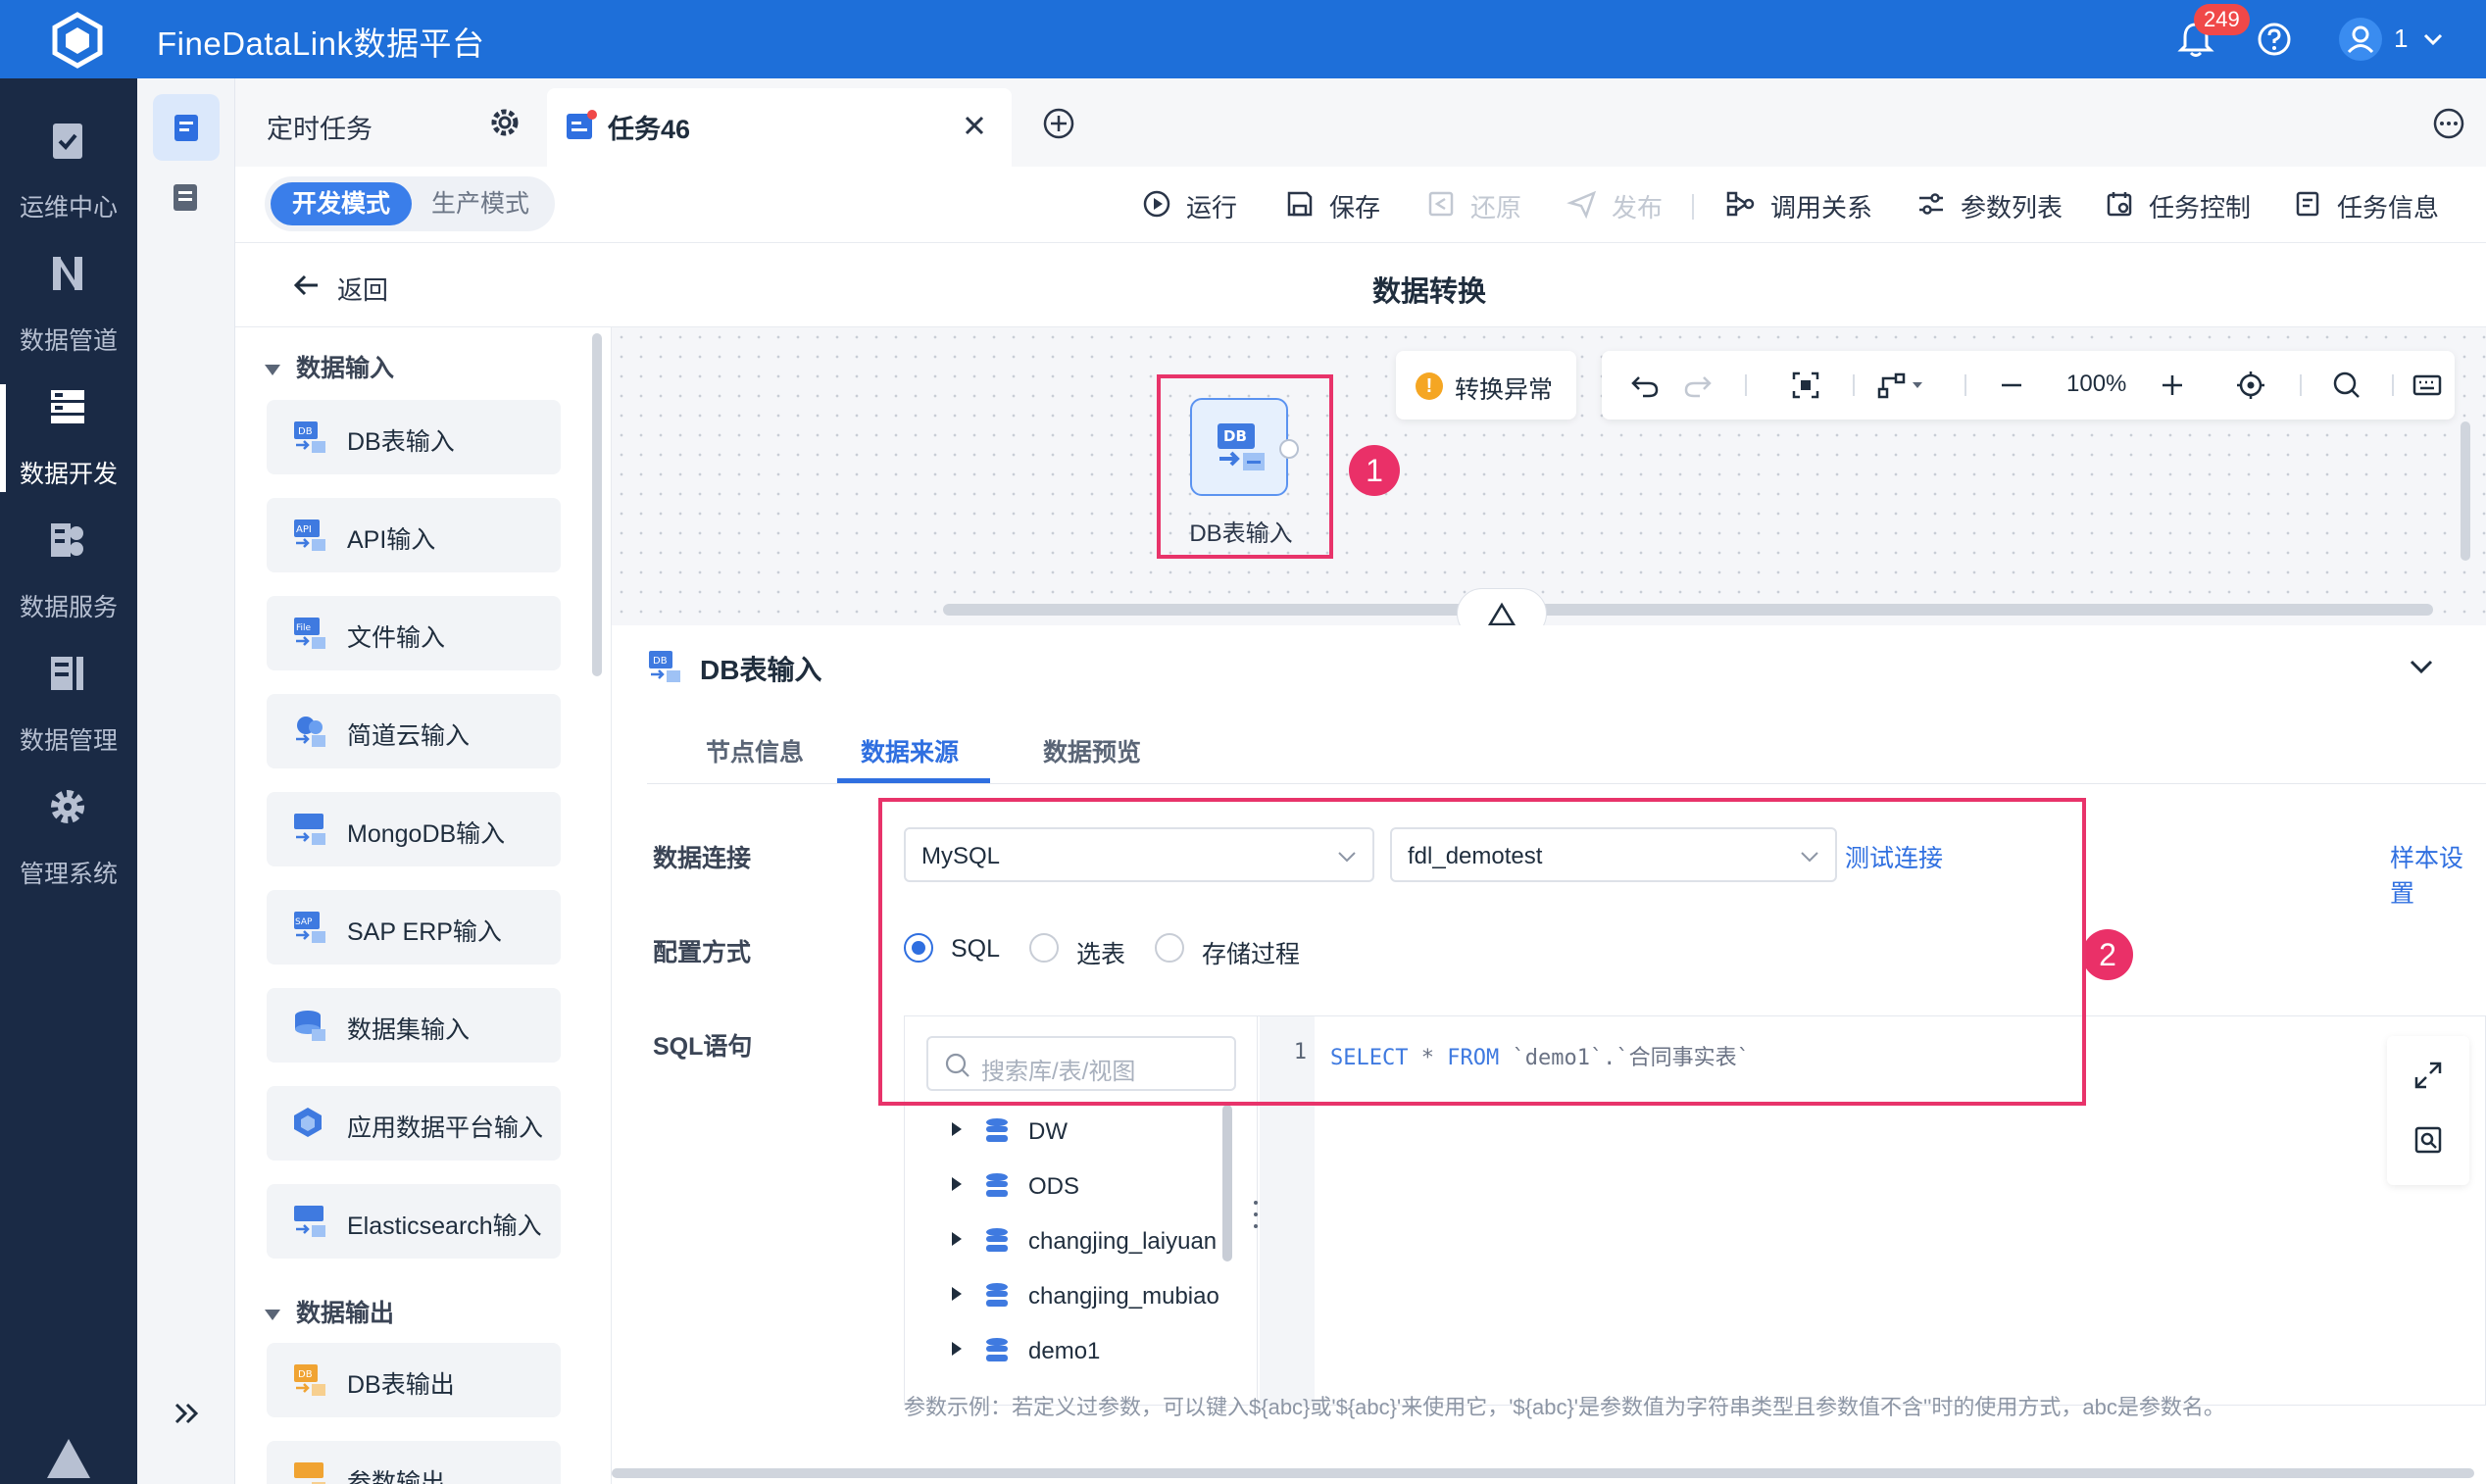  I want to click on more-options-icon, so click(2448, 123).